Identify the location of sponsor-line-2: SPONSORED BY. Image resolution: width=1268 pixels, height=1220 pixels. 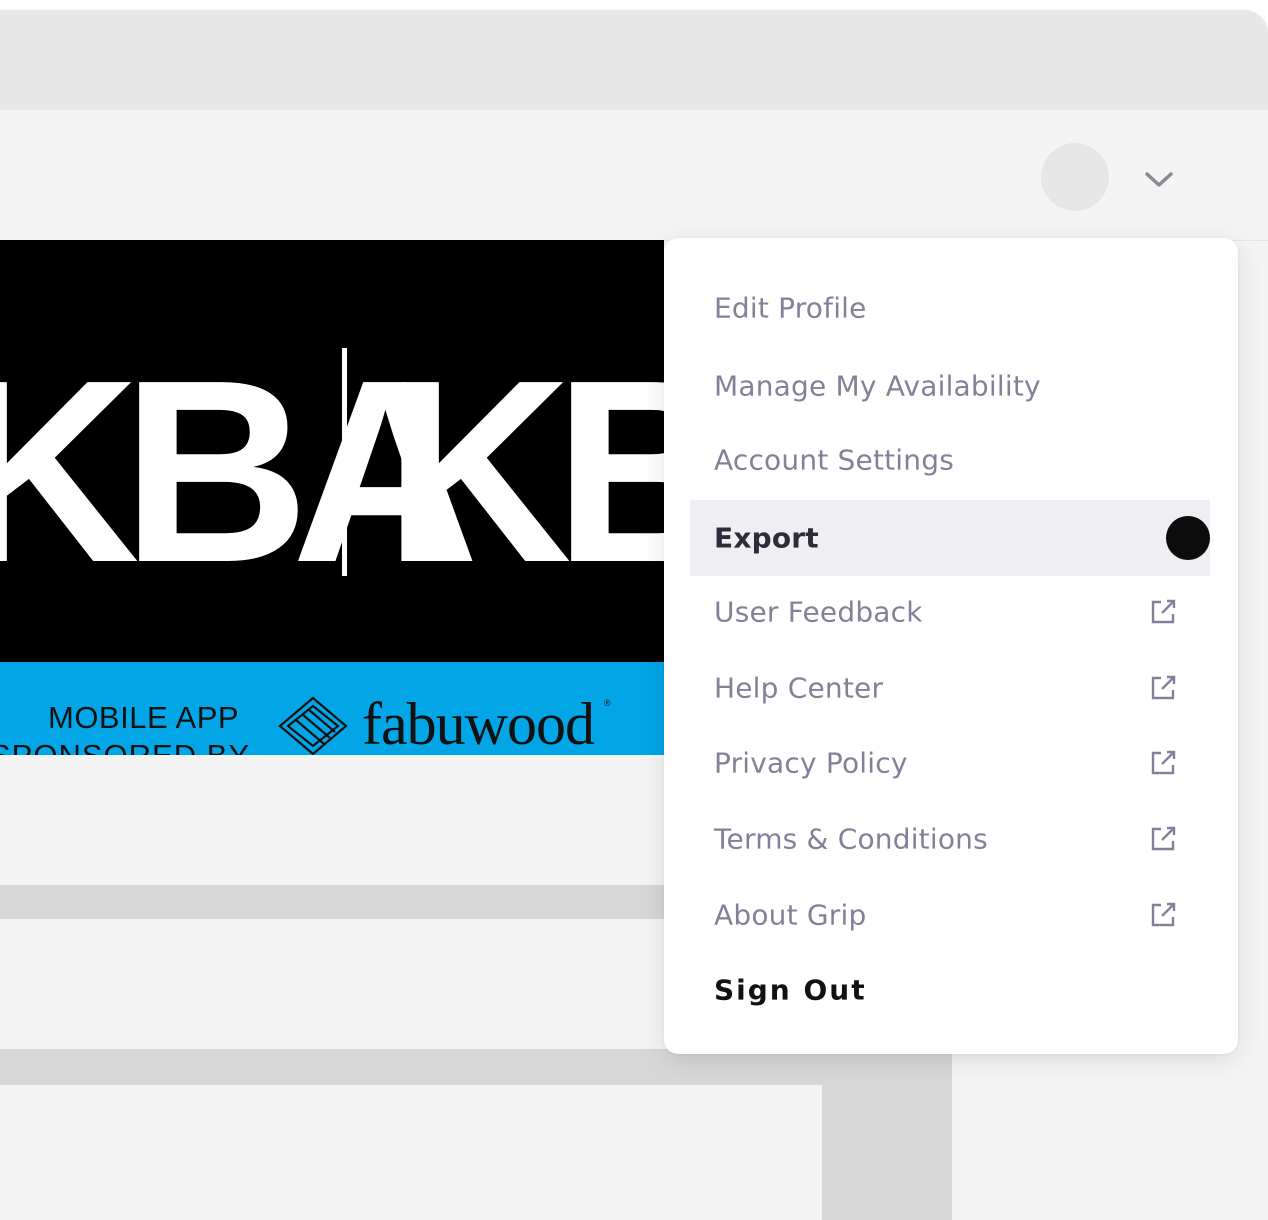
(125, 746).